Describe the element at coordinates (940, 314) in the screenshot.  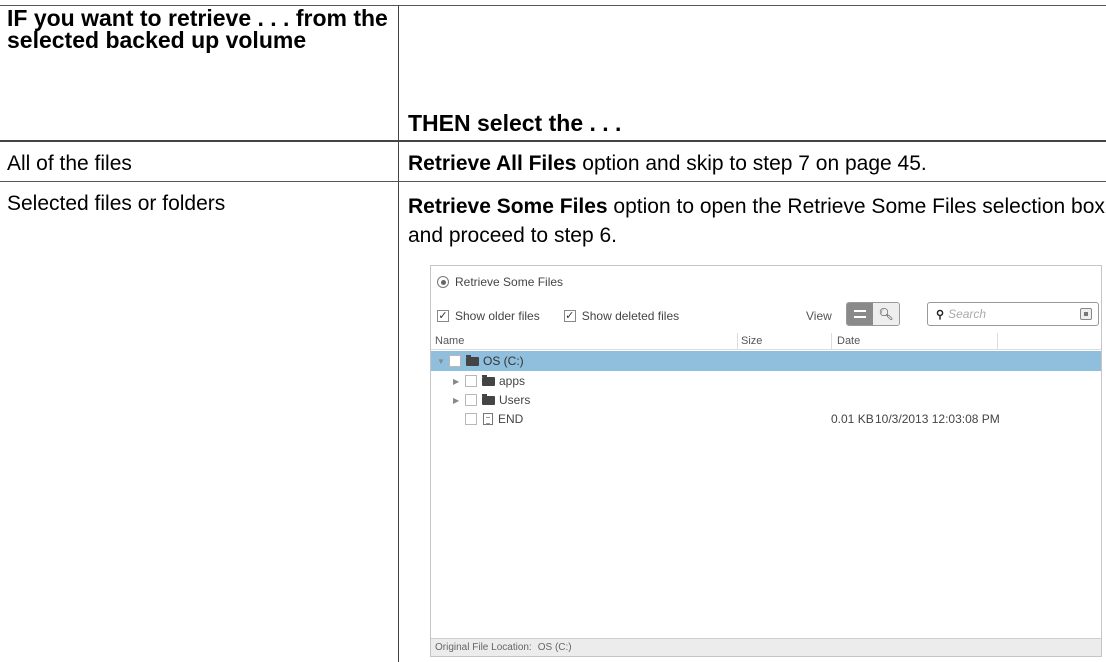
I see `search-icon: ⚲` at that location.